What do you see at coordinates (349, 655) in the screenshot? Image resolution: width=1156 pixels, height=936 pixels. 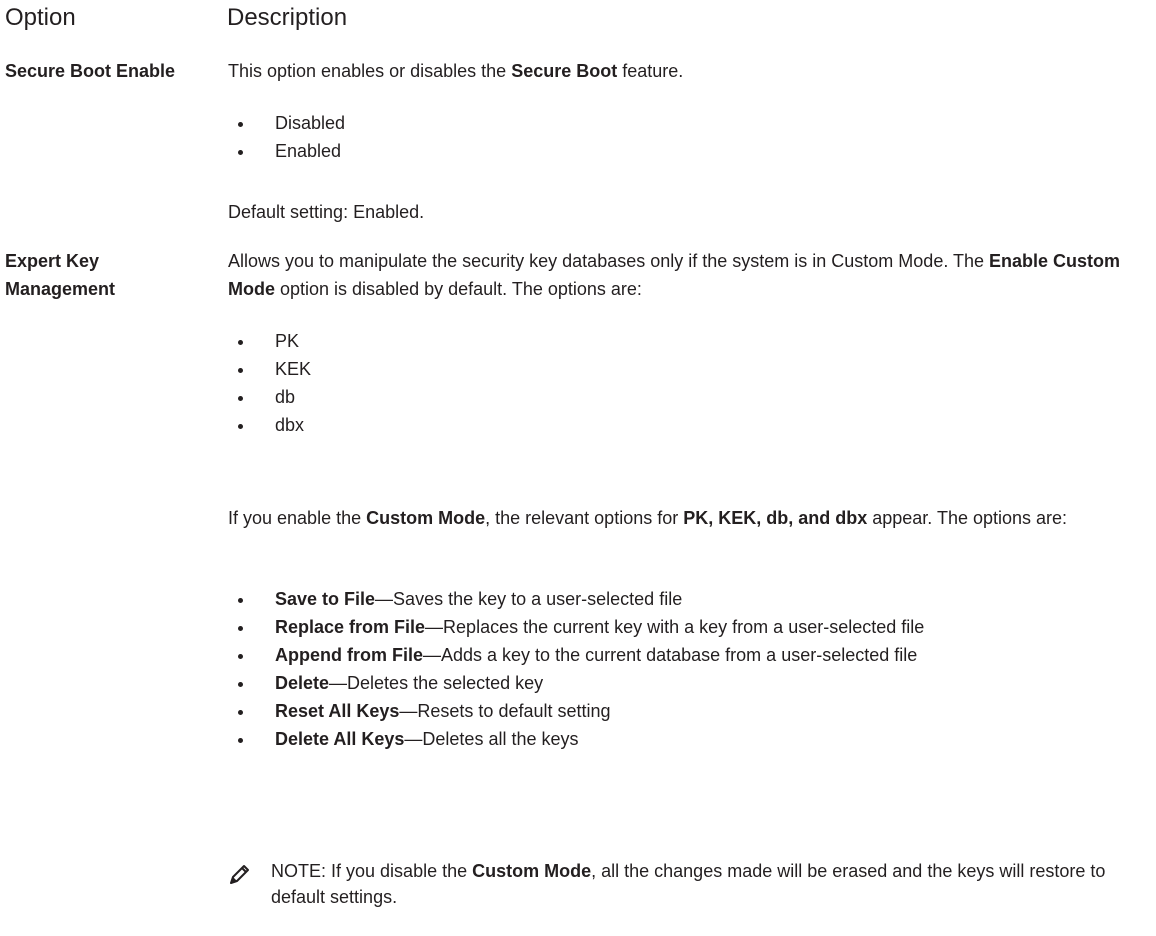 I see `action-name: Append from File` at bounding box center [349, 655].